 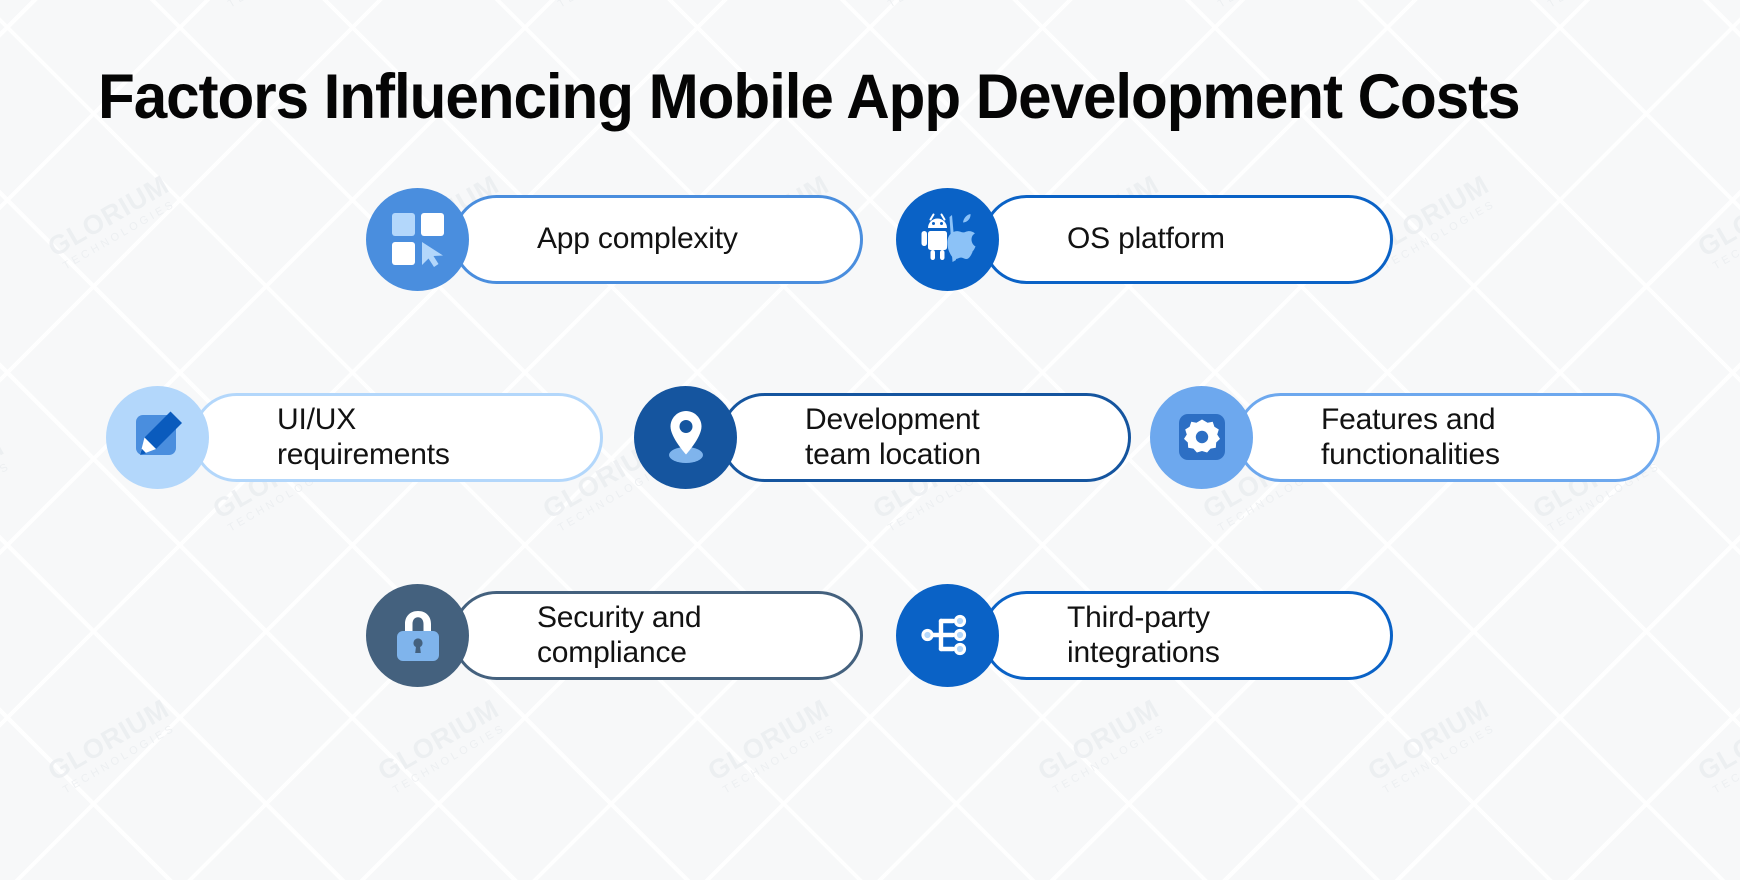 I want to click on card-label-line1: UI/UX, so click(x=317, y=419).